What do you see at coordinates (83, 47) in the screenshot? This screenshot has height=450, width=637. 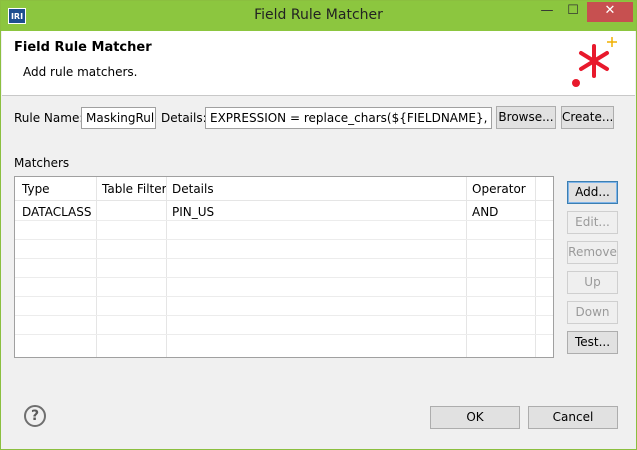 I see `header-title: Field Rule Matcher` at bounding box center [83, 47].